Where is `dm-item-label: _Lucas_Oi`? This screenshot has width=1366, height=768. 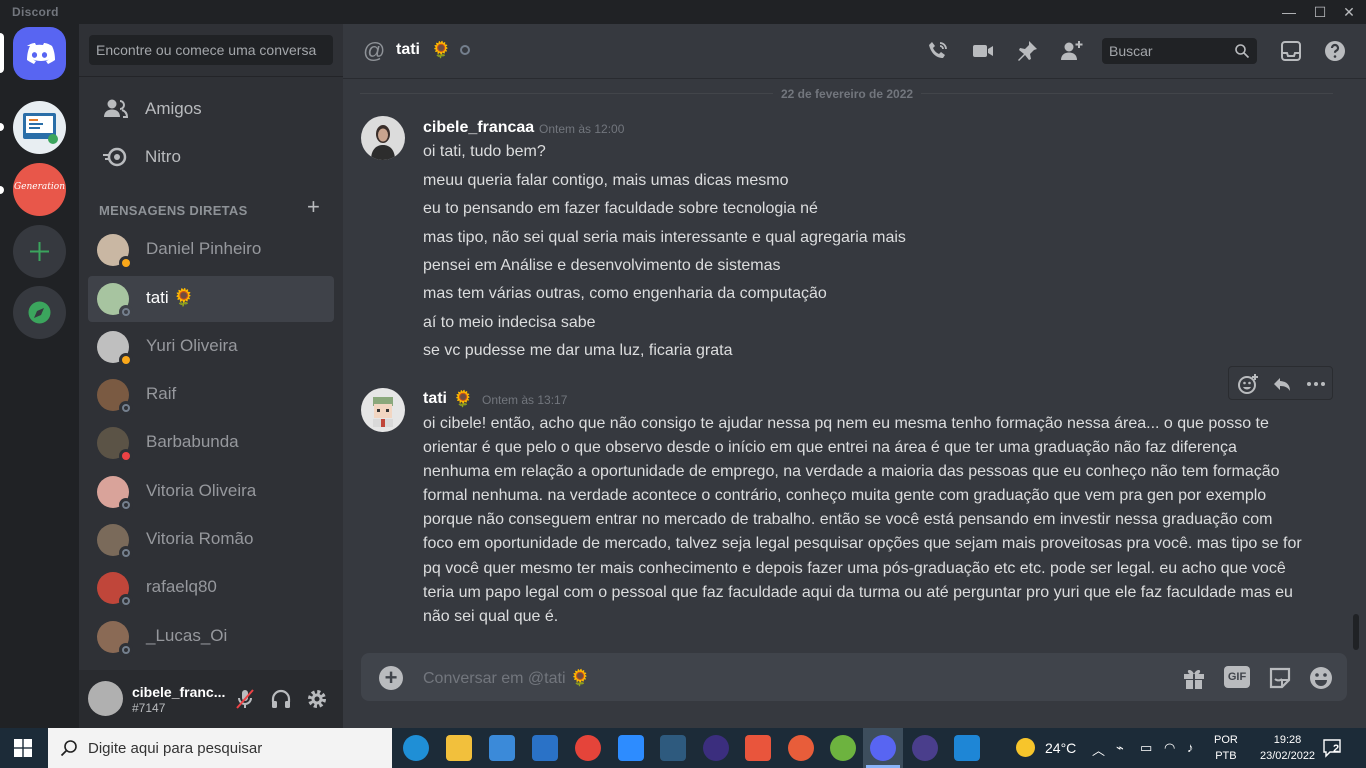
dm-item-label: _Lucas_Oi is located at coordinates (187, 635).